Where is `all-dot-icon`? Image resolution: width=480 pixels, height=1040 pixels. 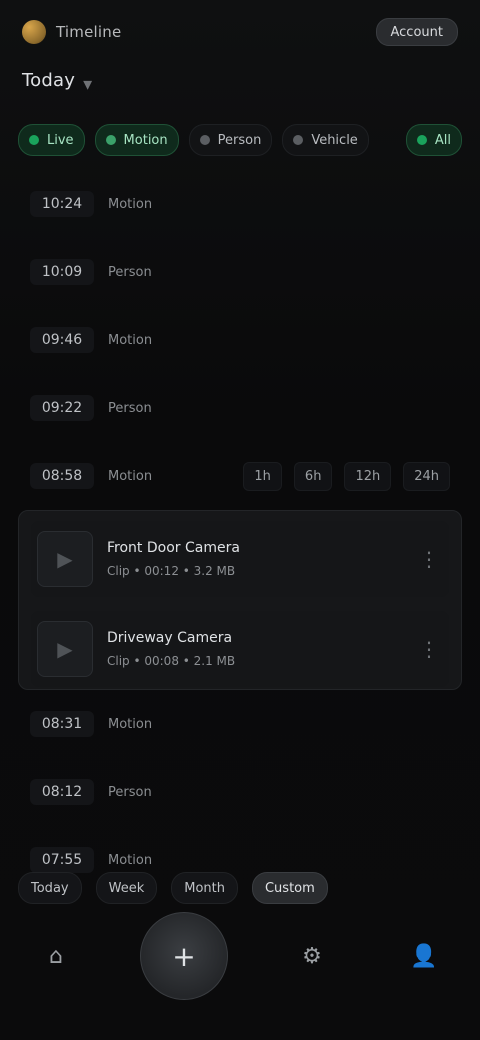 all-dot-icon is located at coordinates (421, 140).